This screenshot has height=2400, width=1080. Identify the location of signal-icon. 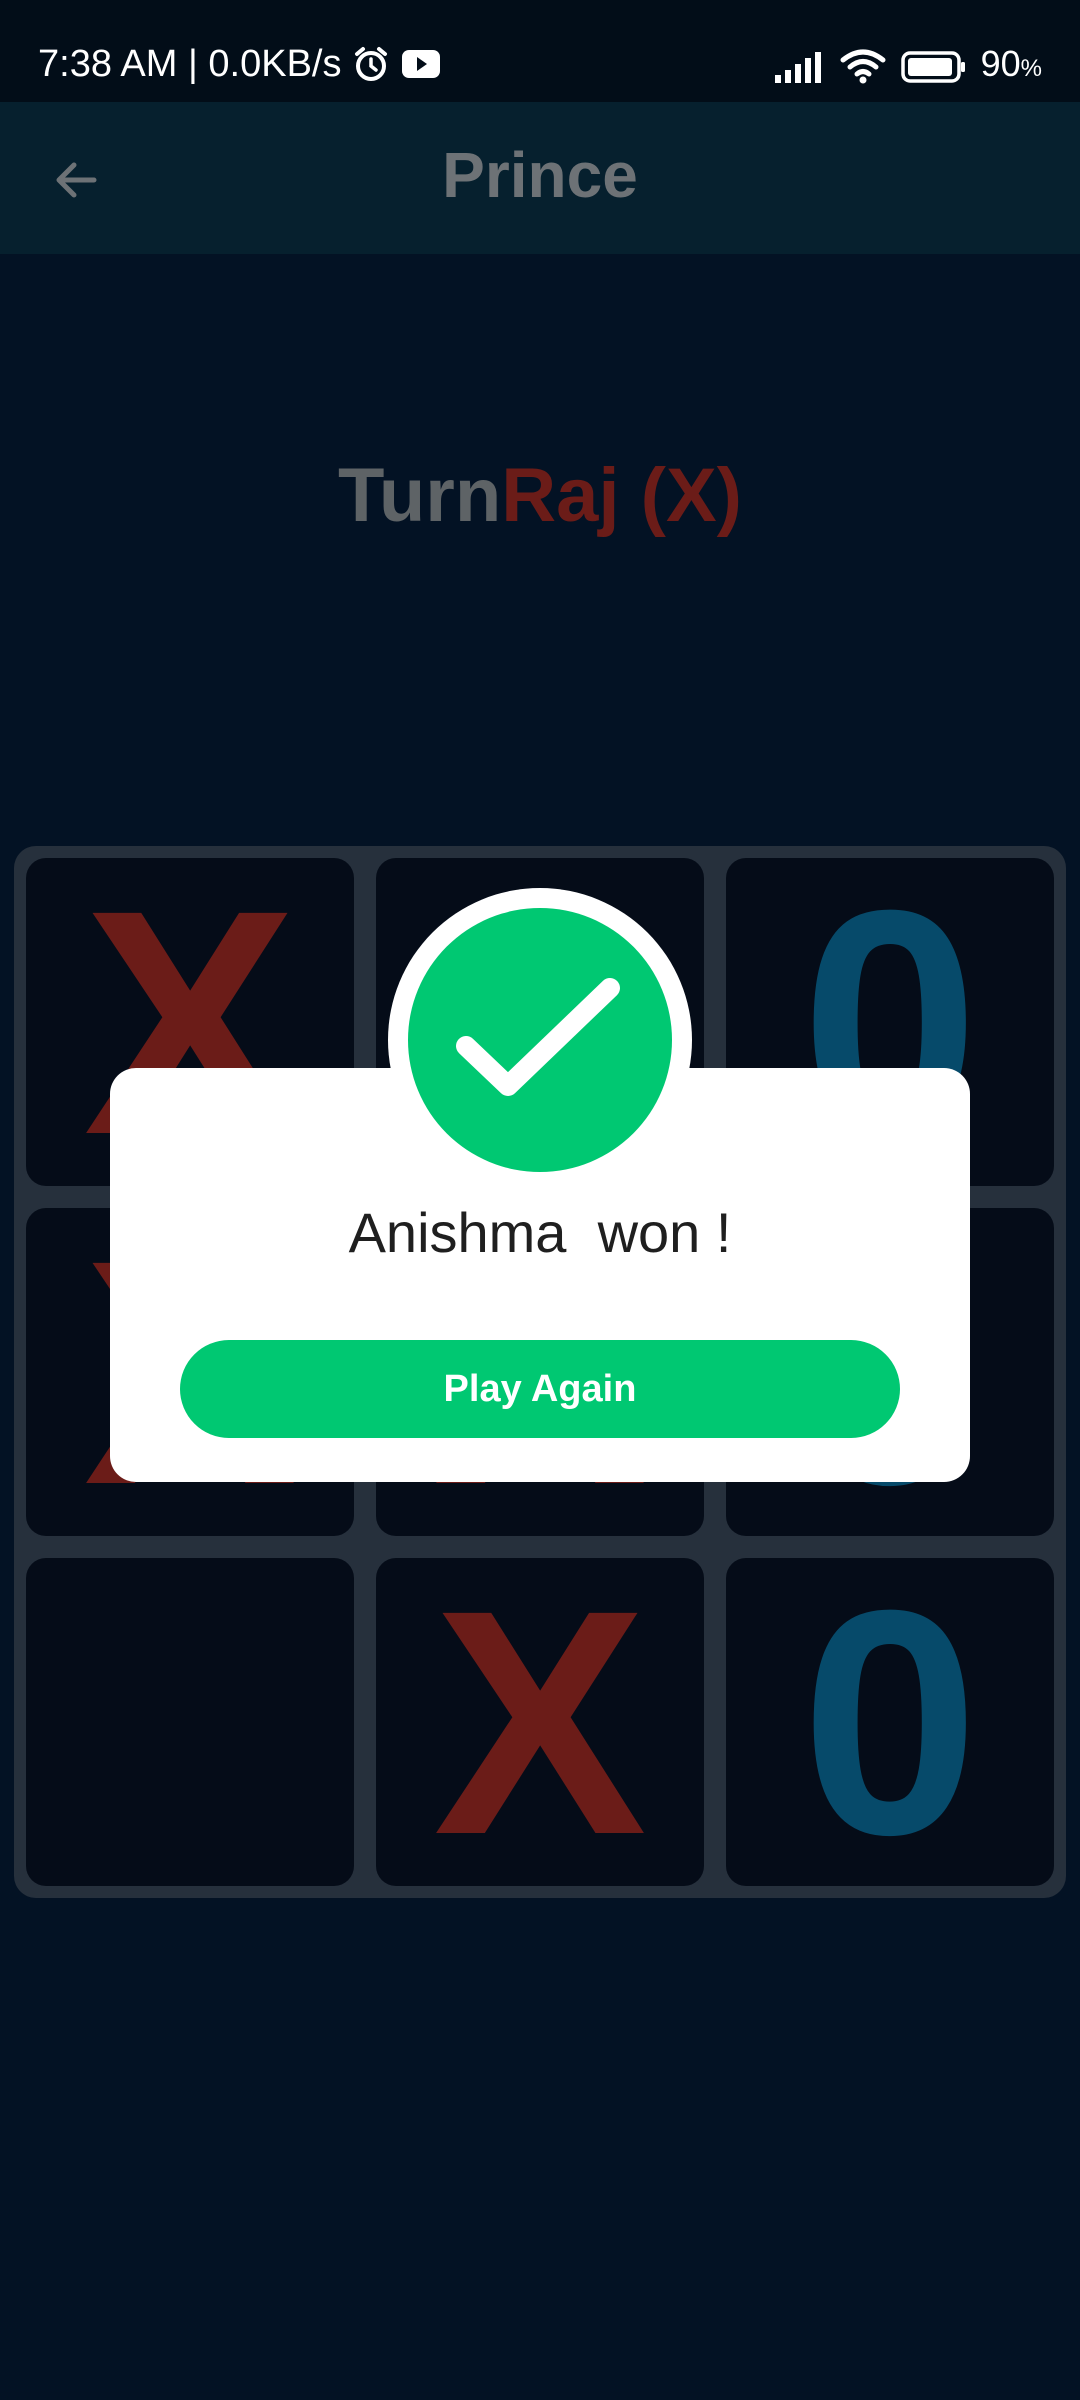
(799, 67).